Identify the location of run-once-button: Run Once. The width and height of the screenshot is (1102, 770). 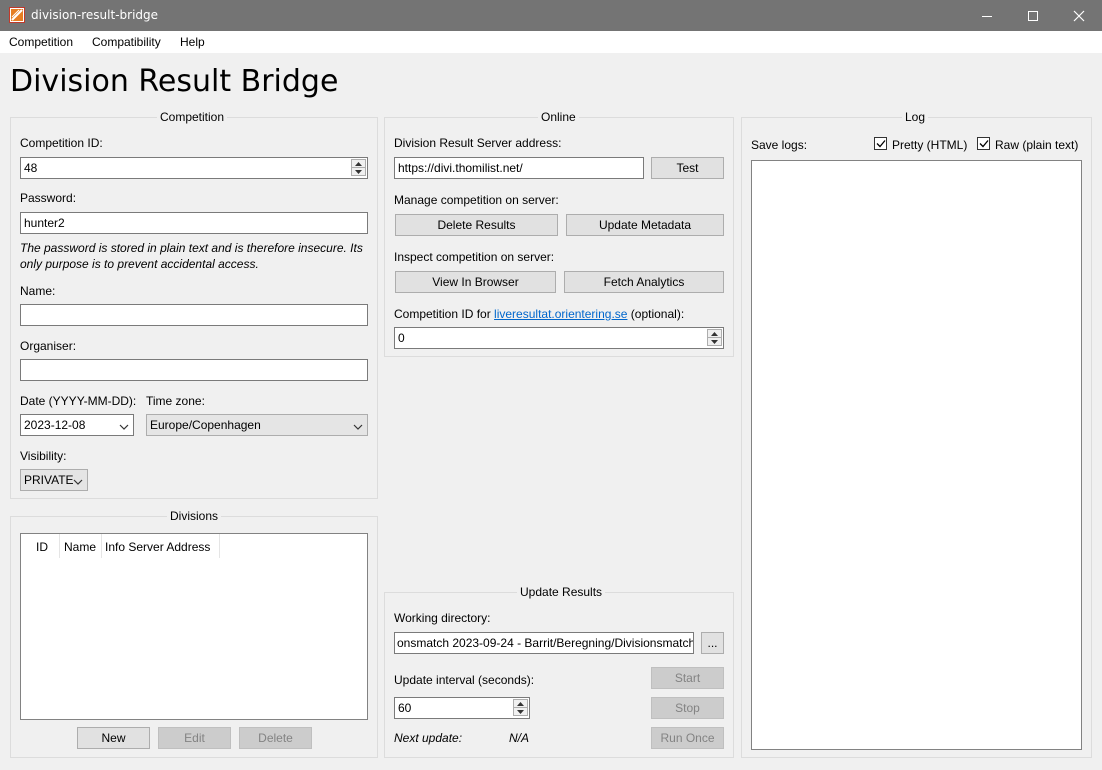
(687, 738).